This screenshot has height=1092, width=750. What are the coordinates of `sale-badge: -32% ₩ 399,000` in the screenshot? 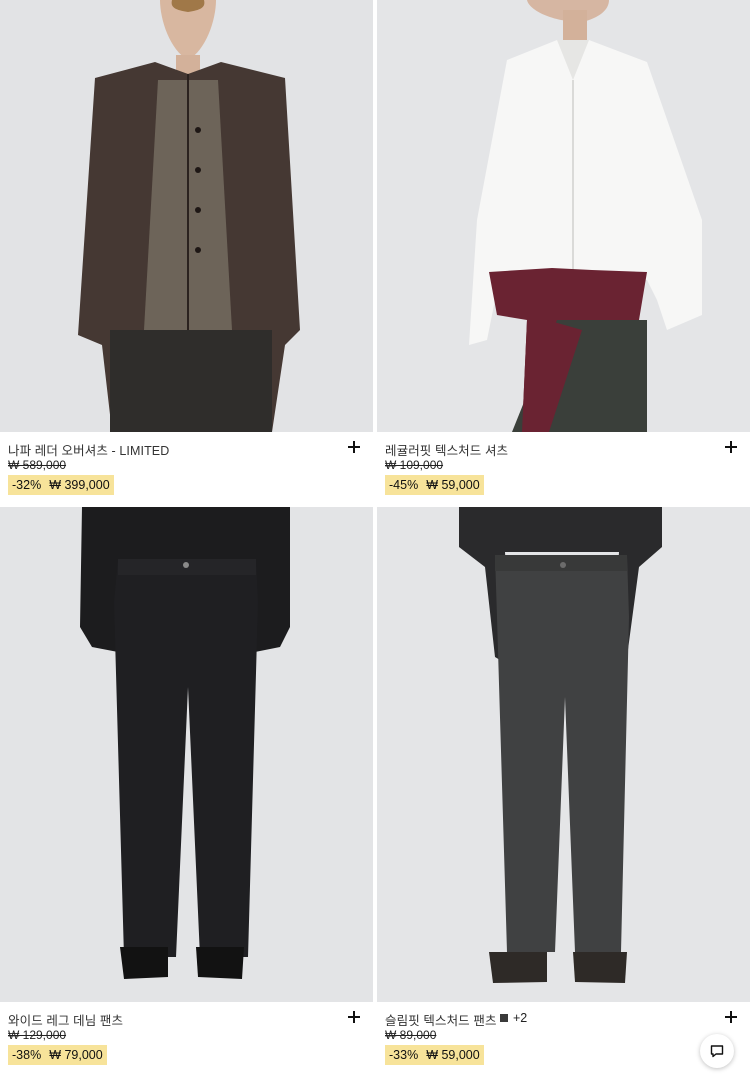 It's located at (61, 485).